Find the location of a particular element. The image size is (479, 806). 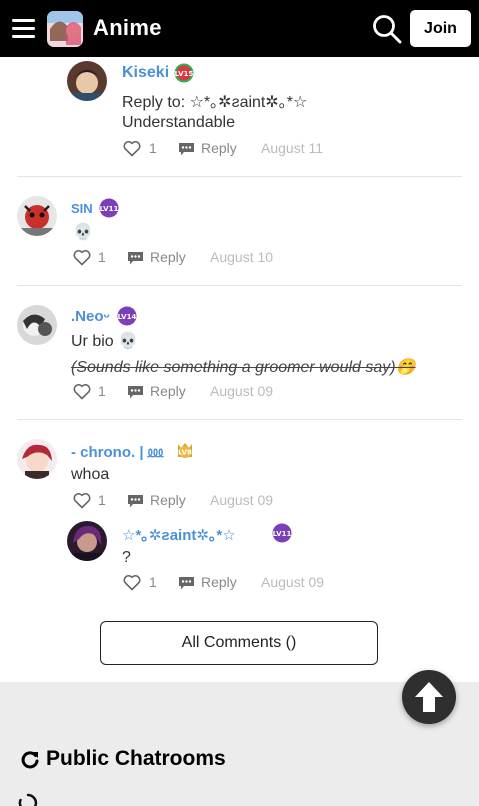

comment-username: ☆*｡✲ƨaint✲｡*☆ is located at coordinates (179, 534).